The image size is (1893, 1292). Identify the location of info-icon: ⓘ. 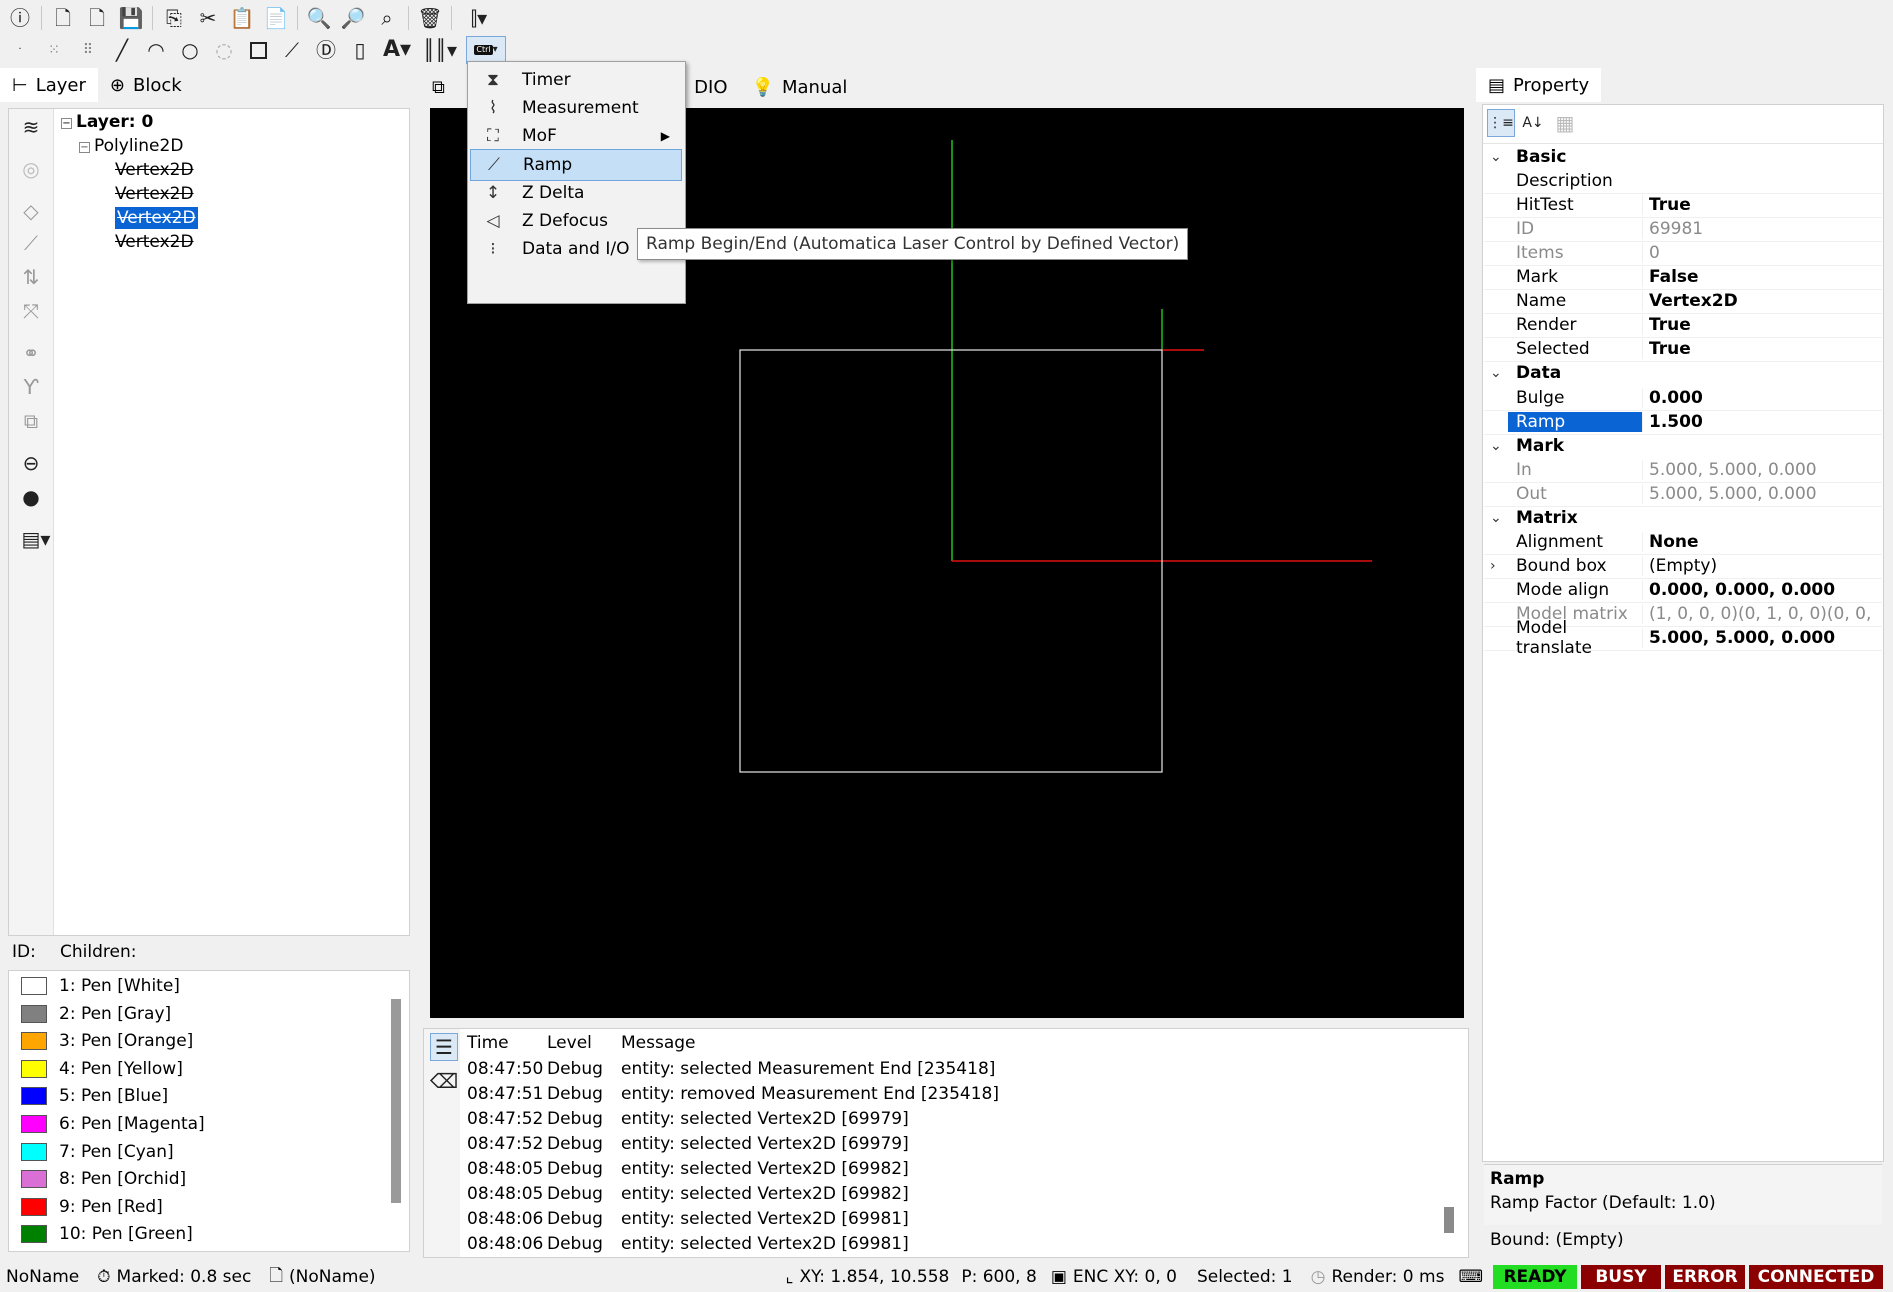
(20, 18).